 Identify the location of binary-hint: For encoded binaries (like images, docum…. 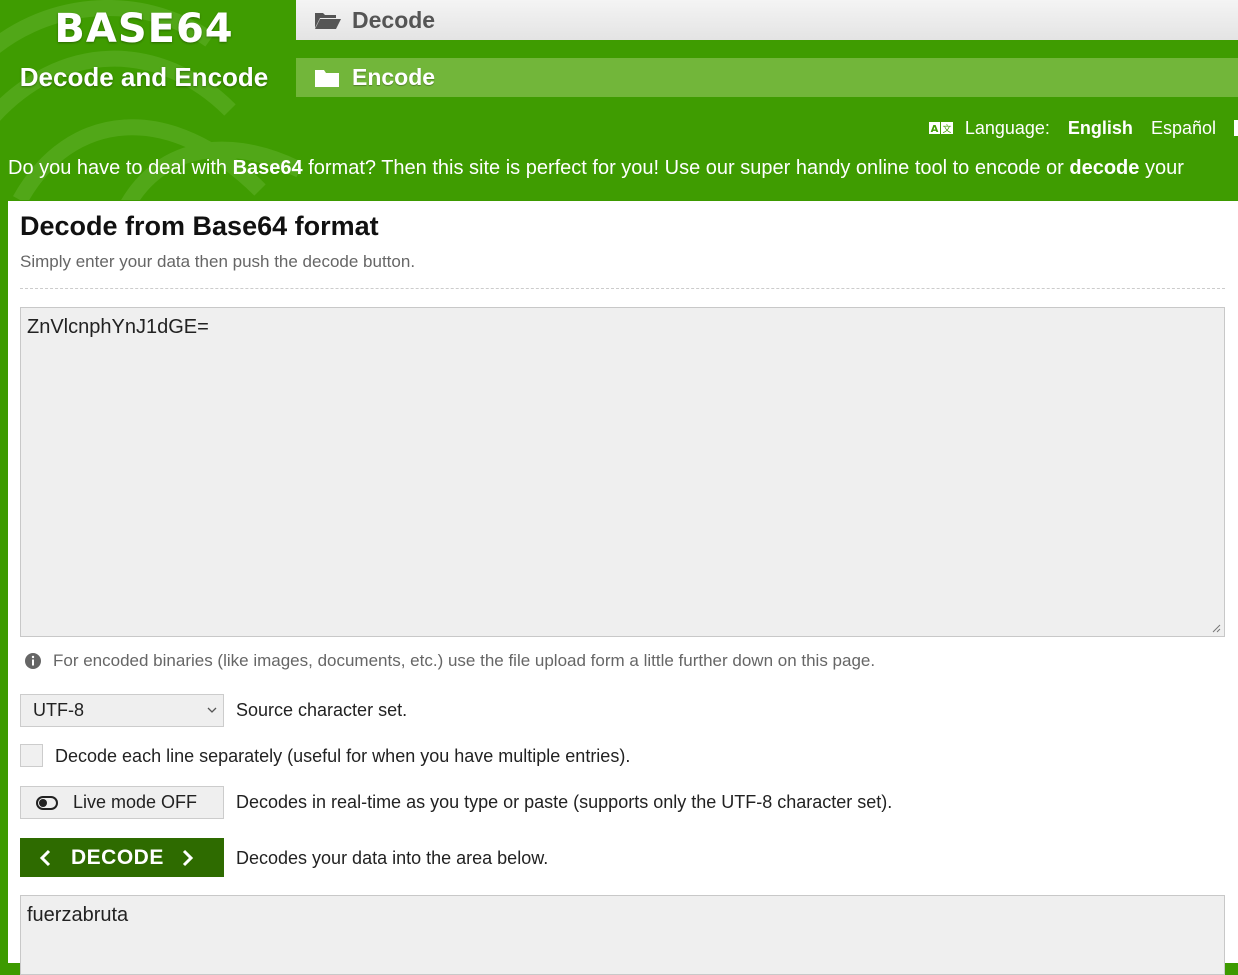
(449, 661).